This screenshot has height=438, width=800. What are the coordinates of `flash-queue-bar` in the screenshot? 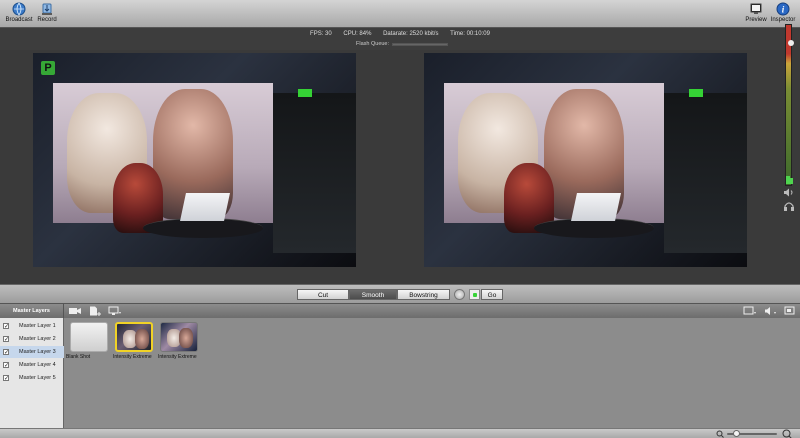 It's located at (420, 44).